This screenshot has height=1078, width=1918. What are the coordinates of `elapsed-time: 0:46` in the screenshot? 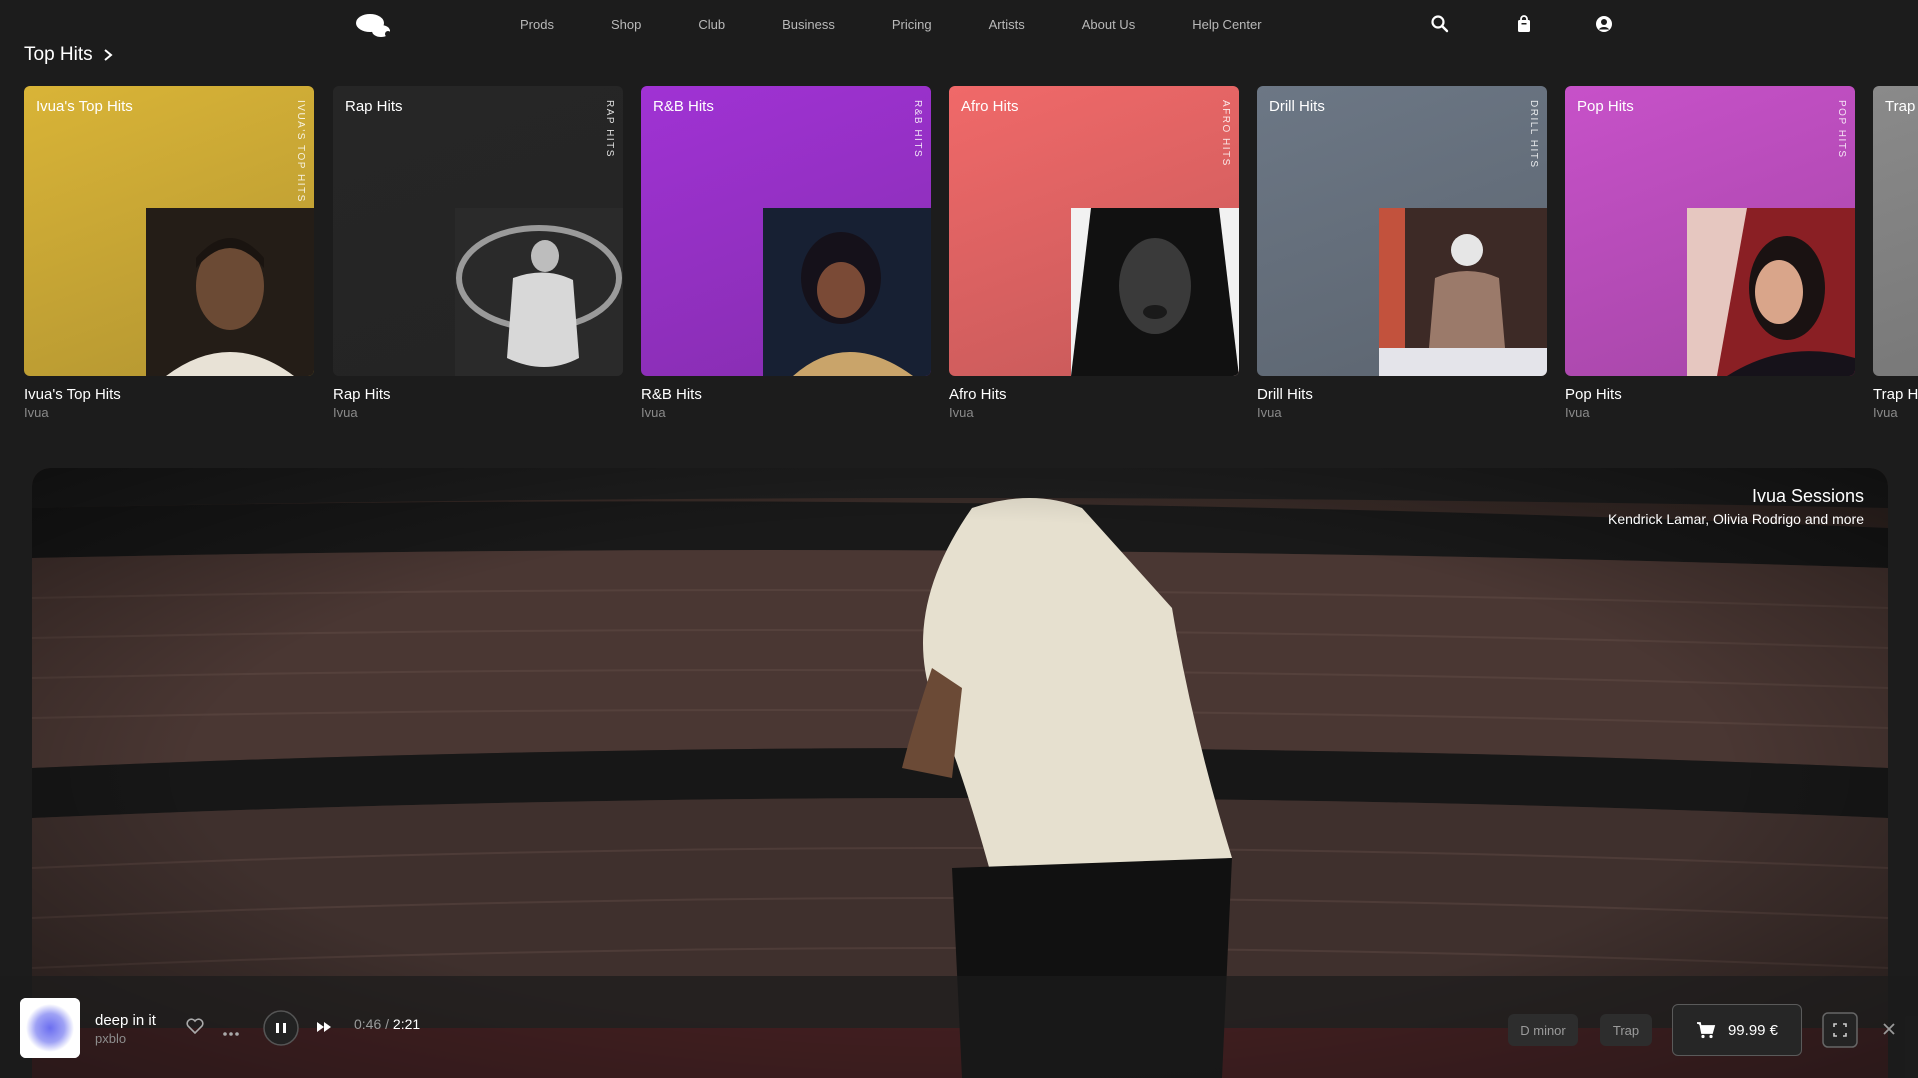 It's located at (368, 1024).